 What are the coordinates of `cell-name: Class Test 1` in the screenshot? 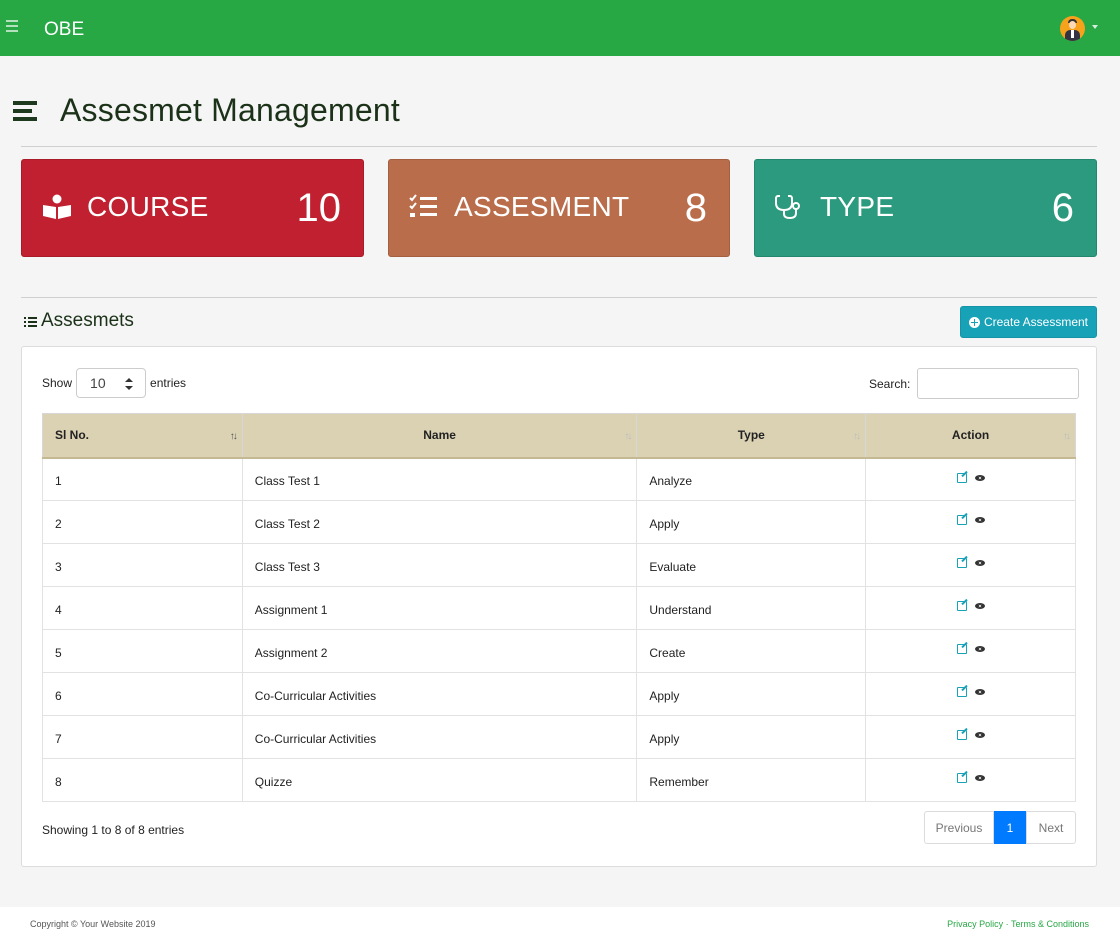 It's located at (439, 479).